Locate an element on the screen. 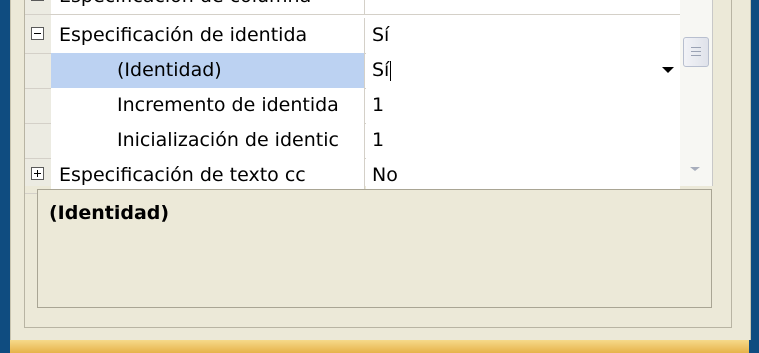 This screenshot has height=353, width=759. property-value-text: Sí is located at coordinates (380, 70).